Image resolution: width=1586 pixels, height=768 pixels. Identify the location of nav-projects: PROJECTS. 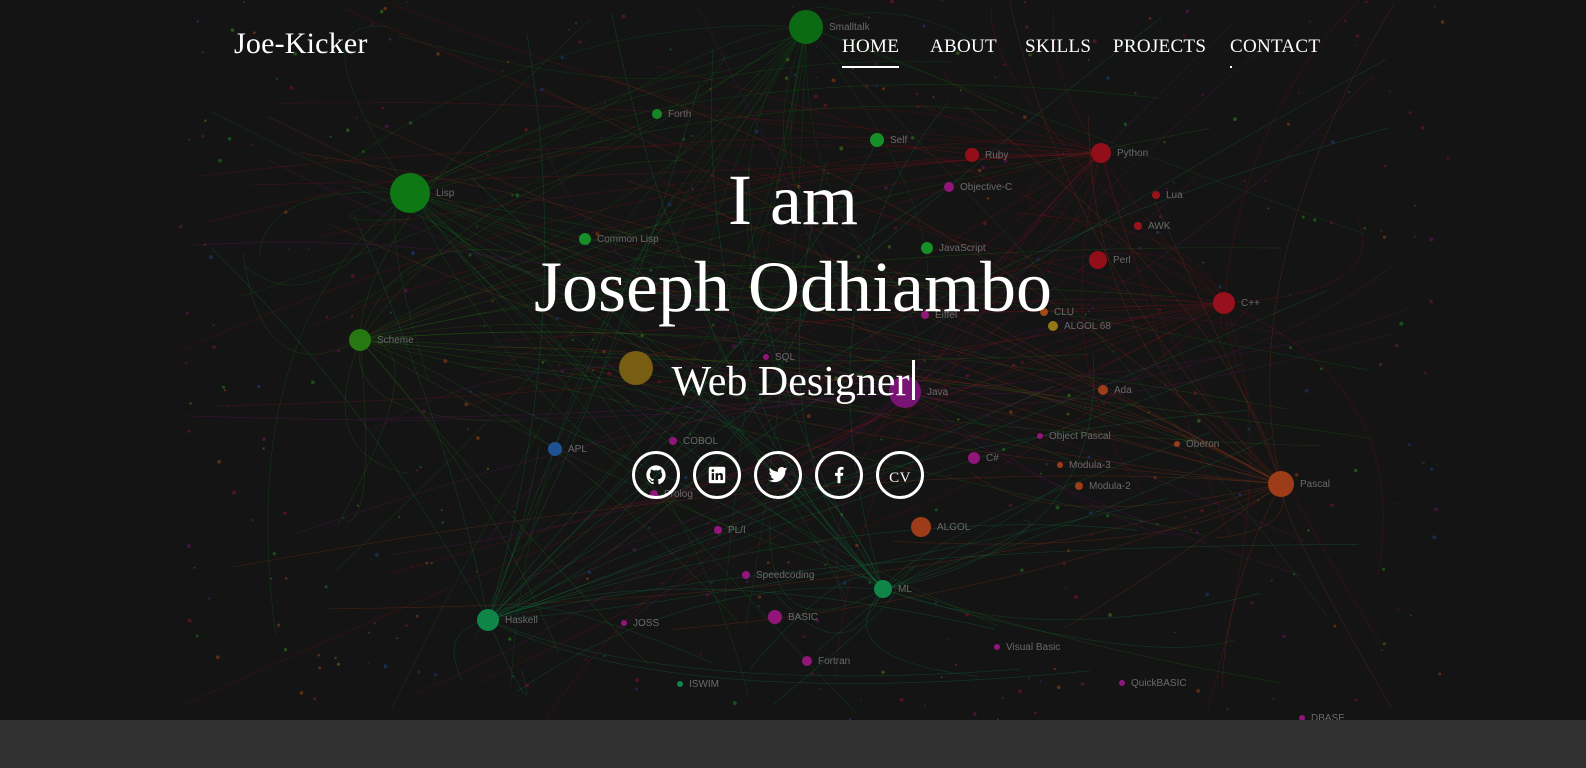
(1159, 52).